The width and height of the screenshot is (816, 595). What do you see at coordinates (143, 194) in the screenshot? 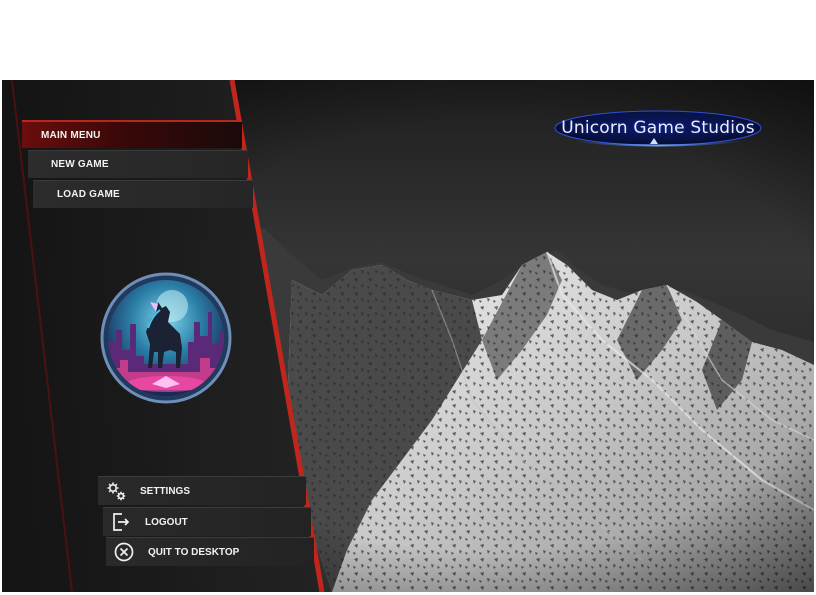
I see `load-game-button: LOAD GAME` at bounding box center [143, 194].